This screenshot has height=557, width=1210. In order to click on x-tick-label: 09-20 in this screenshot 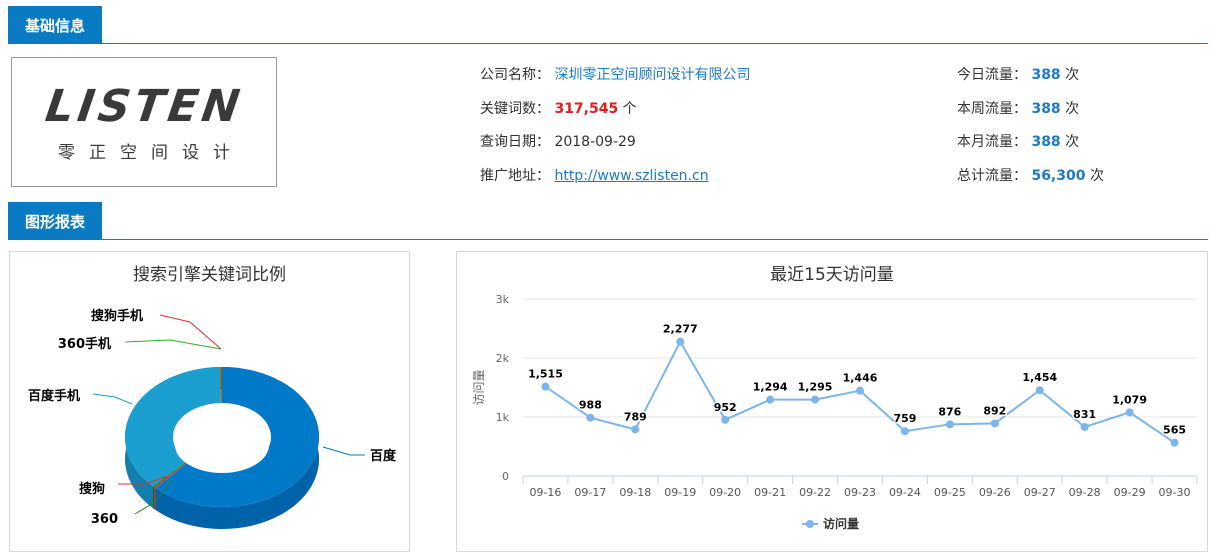, I will do `click(725, 492)`.